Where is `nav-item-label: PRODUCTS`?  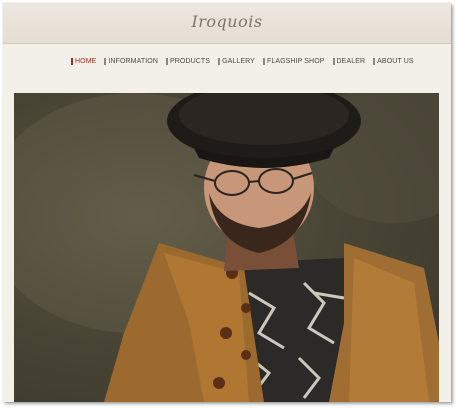 nav-item-label: PRODUCTS is located at coordinates (190, 61).